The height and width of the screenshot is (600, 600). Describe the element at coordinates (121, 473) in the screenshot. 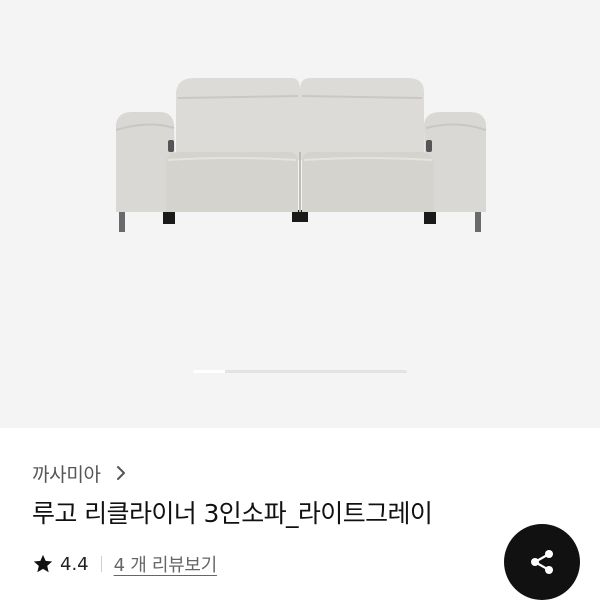

I see `chevron-right-icon` at that location.